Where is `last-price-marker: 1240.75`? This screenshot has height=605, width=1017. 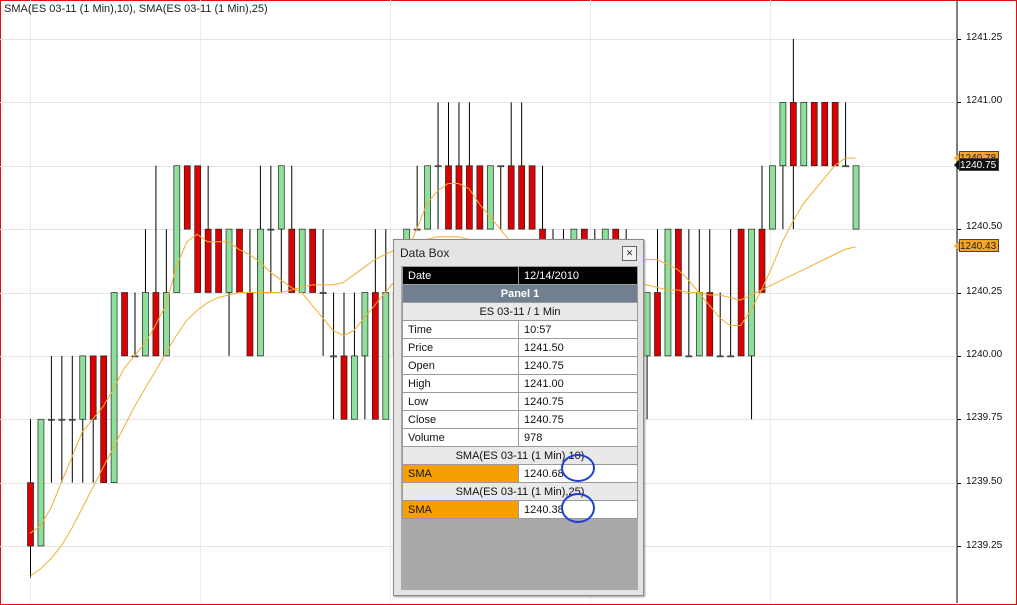 last-price-marker: 1240.75 is located at coordinates (976, 164).